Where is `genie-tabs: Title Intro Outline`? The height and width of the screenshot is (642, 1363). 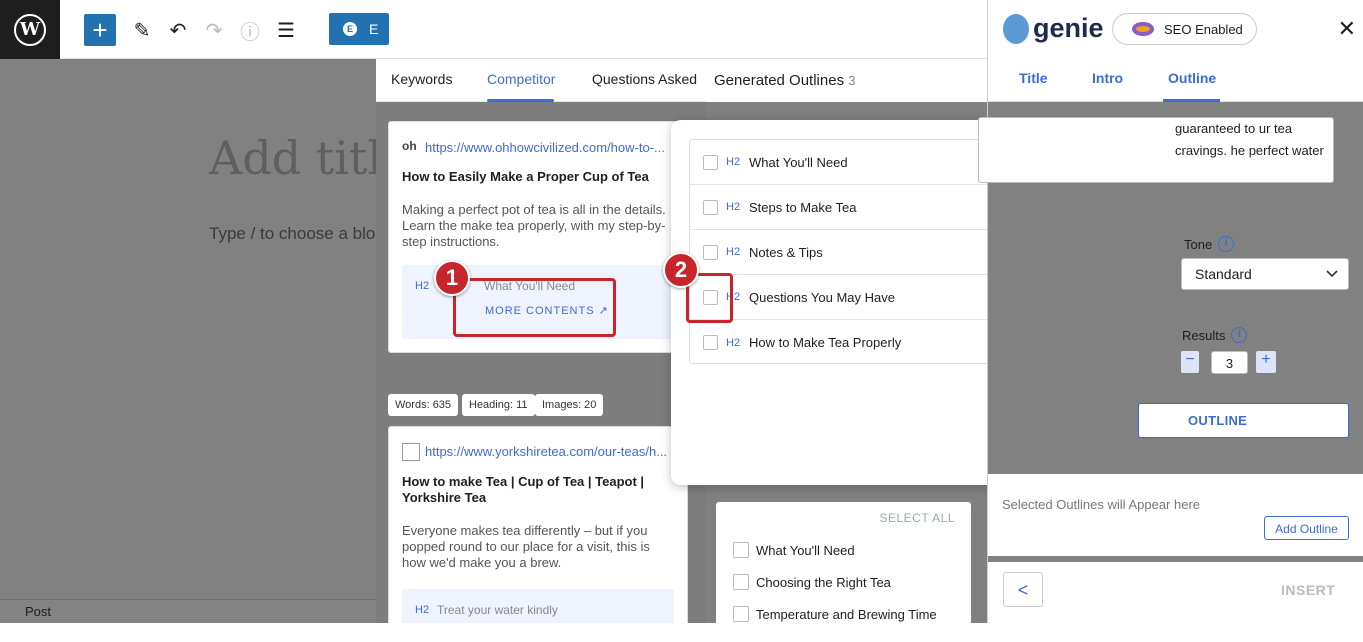
genie-tabs: Title Intro Outline is located at coordinates (1175, 80).